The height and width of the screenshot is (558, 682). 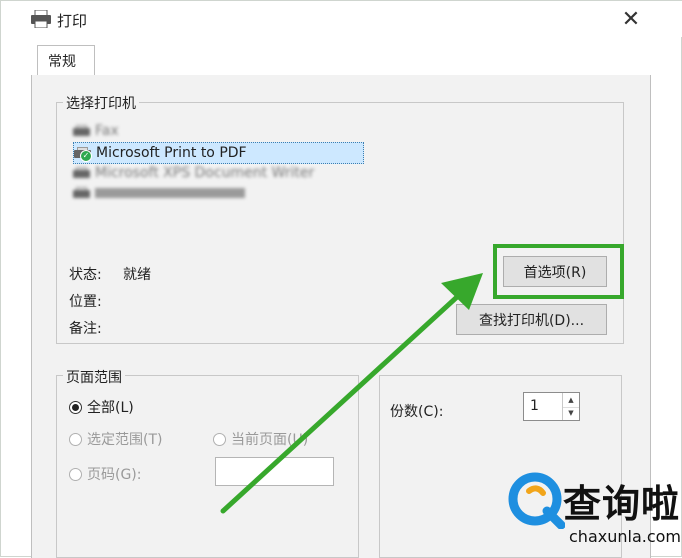 What do you see at coordinates (86, 155) in the screenshot?
I see `default-check-icon: ✓` at bounding box center [86, 155].